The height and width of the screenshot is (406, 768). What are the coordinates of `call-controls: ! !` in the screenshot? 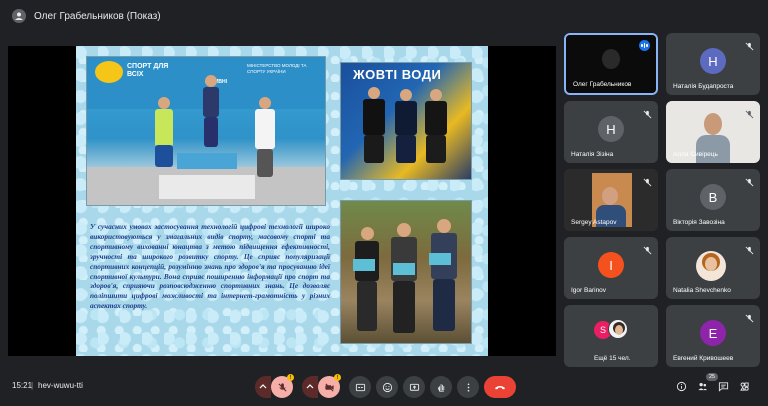 It's located at (385, 386).